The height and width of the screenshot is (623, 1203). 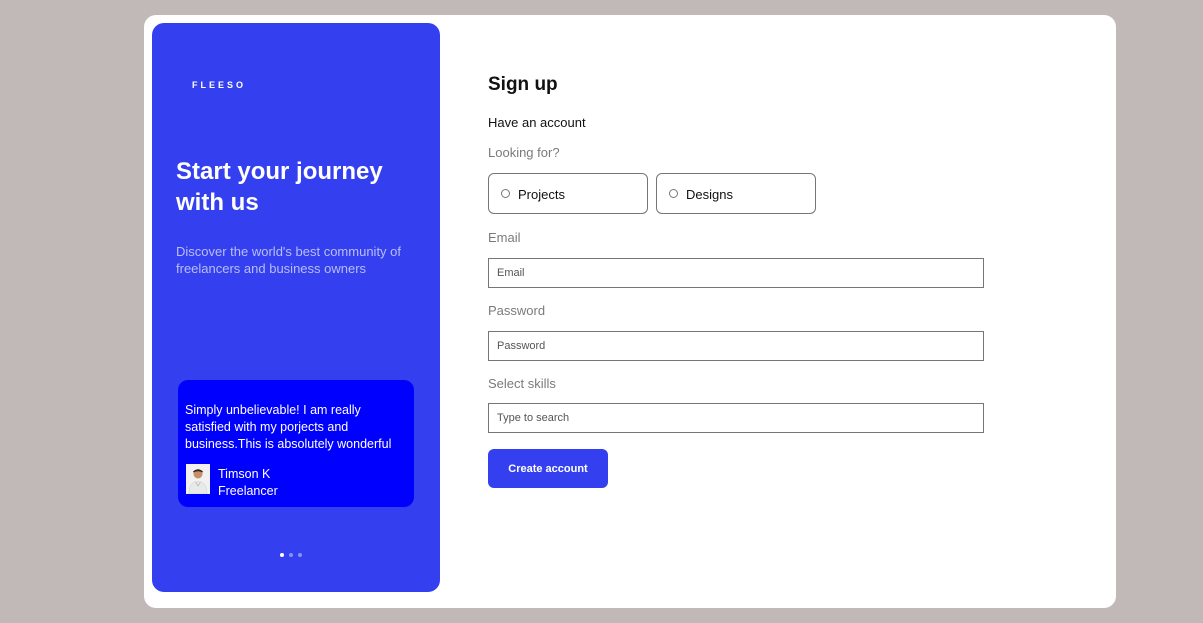 I want to click on skills-label: Select skills, so click(x=522, y=383).